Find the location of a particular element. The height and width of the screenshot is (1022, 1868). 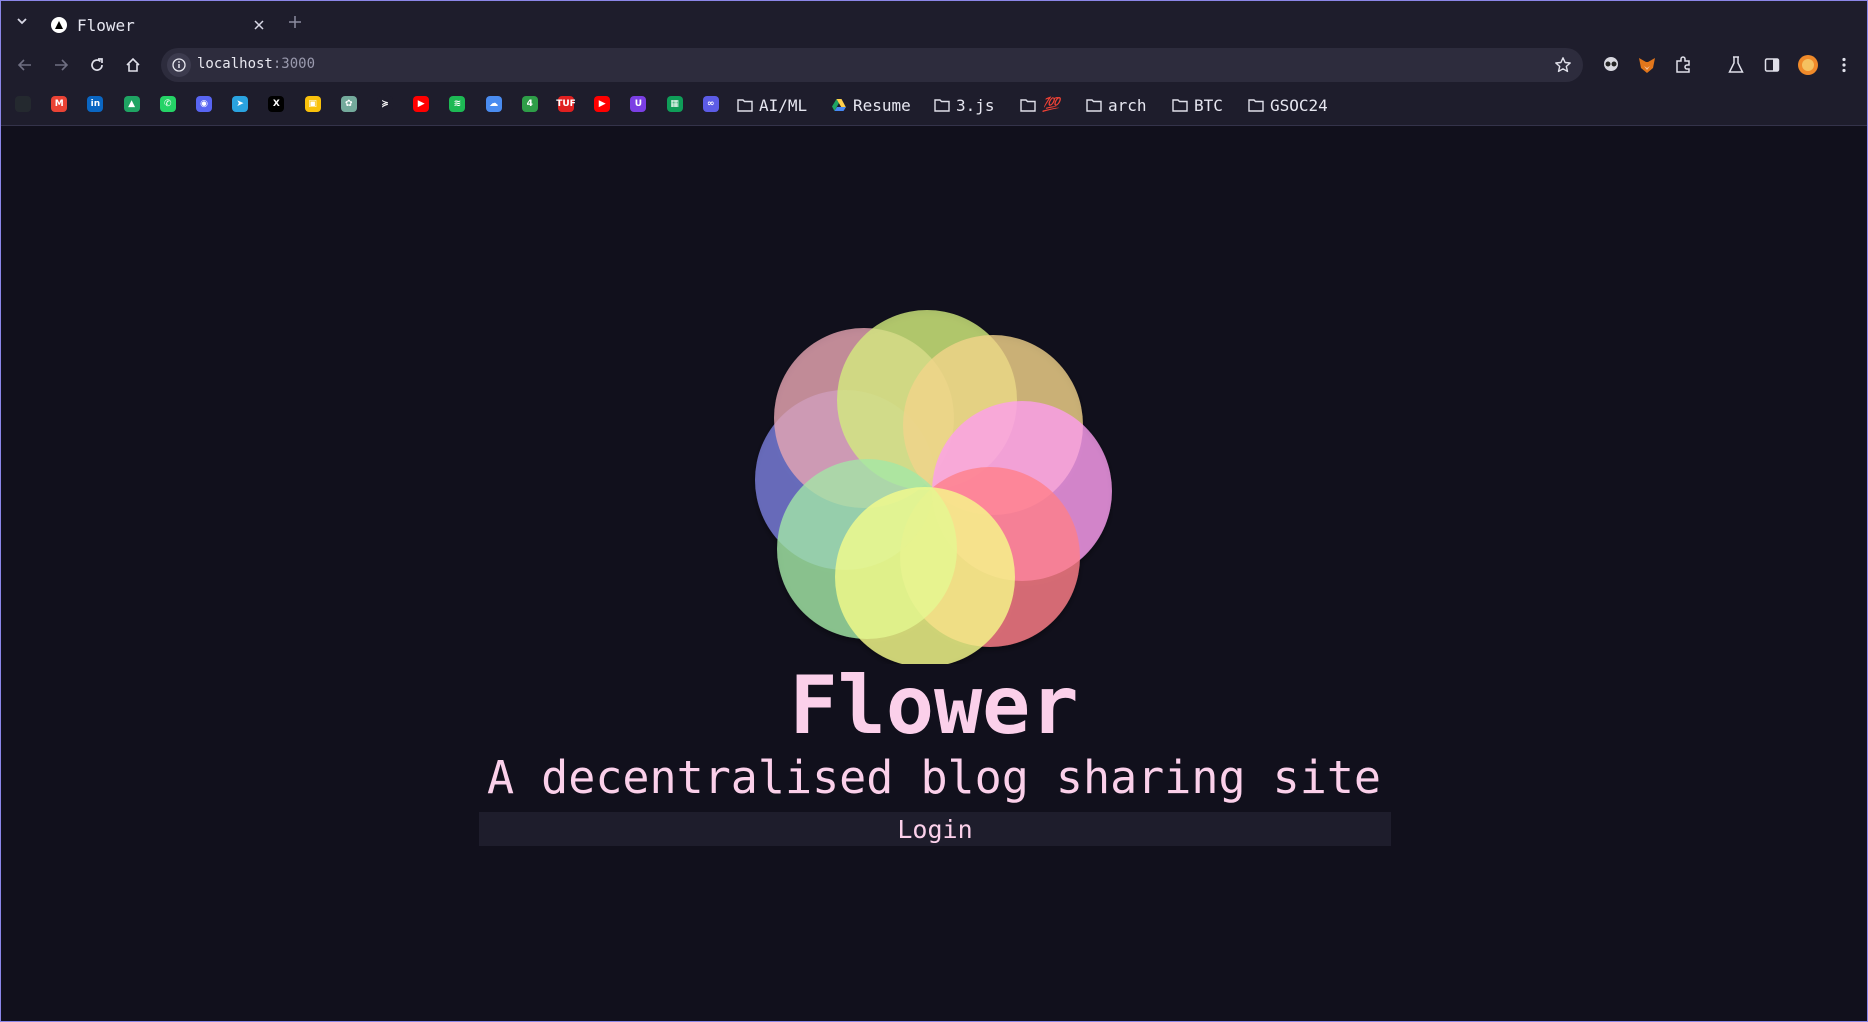

metamask-fox-icon is located at coordinates (1647, 65).